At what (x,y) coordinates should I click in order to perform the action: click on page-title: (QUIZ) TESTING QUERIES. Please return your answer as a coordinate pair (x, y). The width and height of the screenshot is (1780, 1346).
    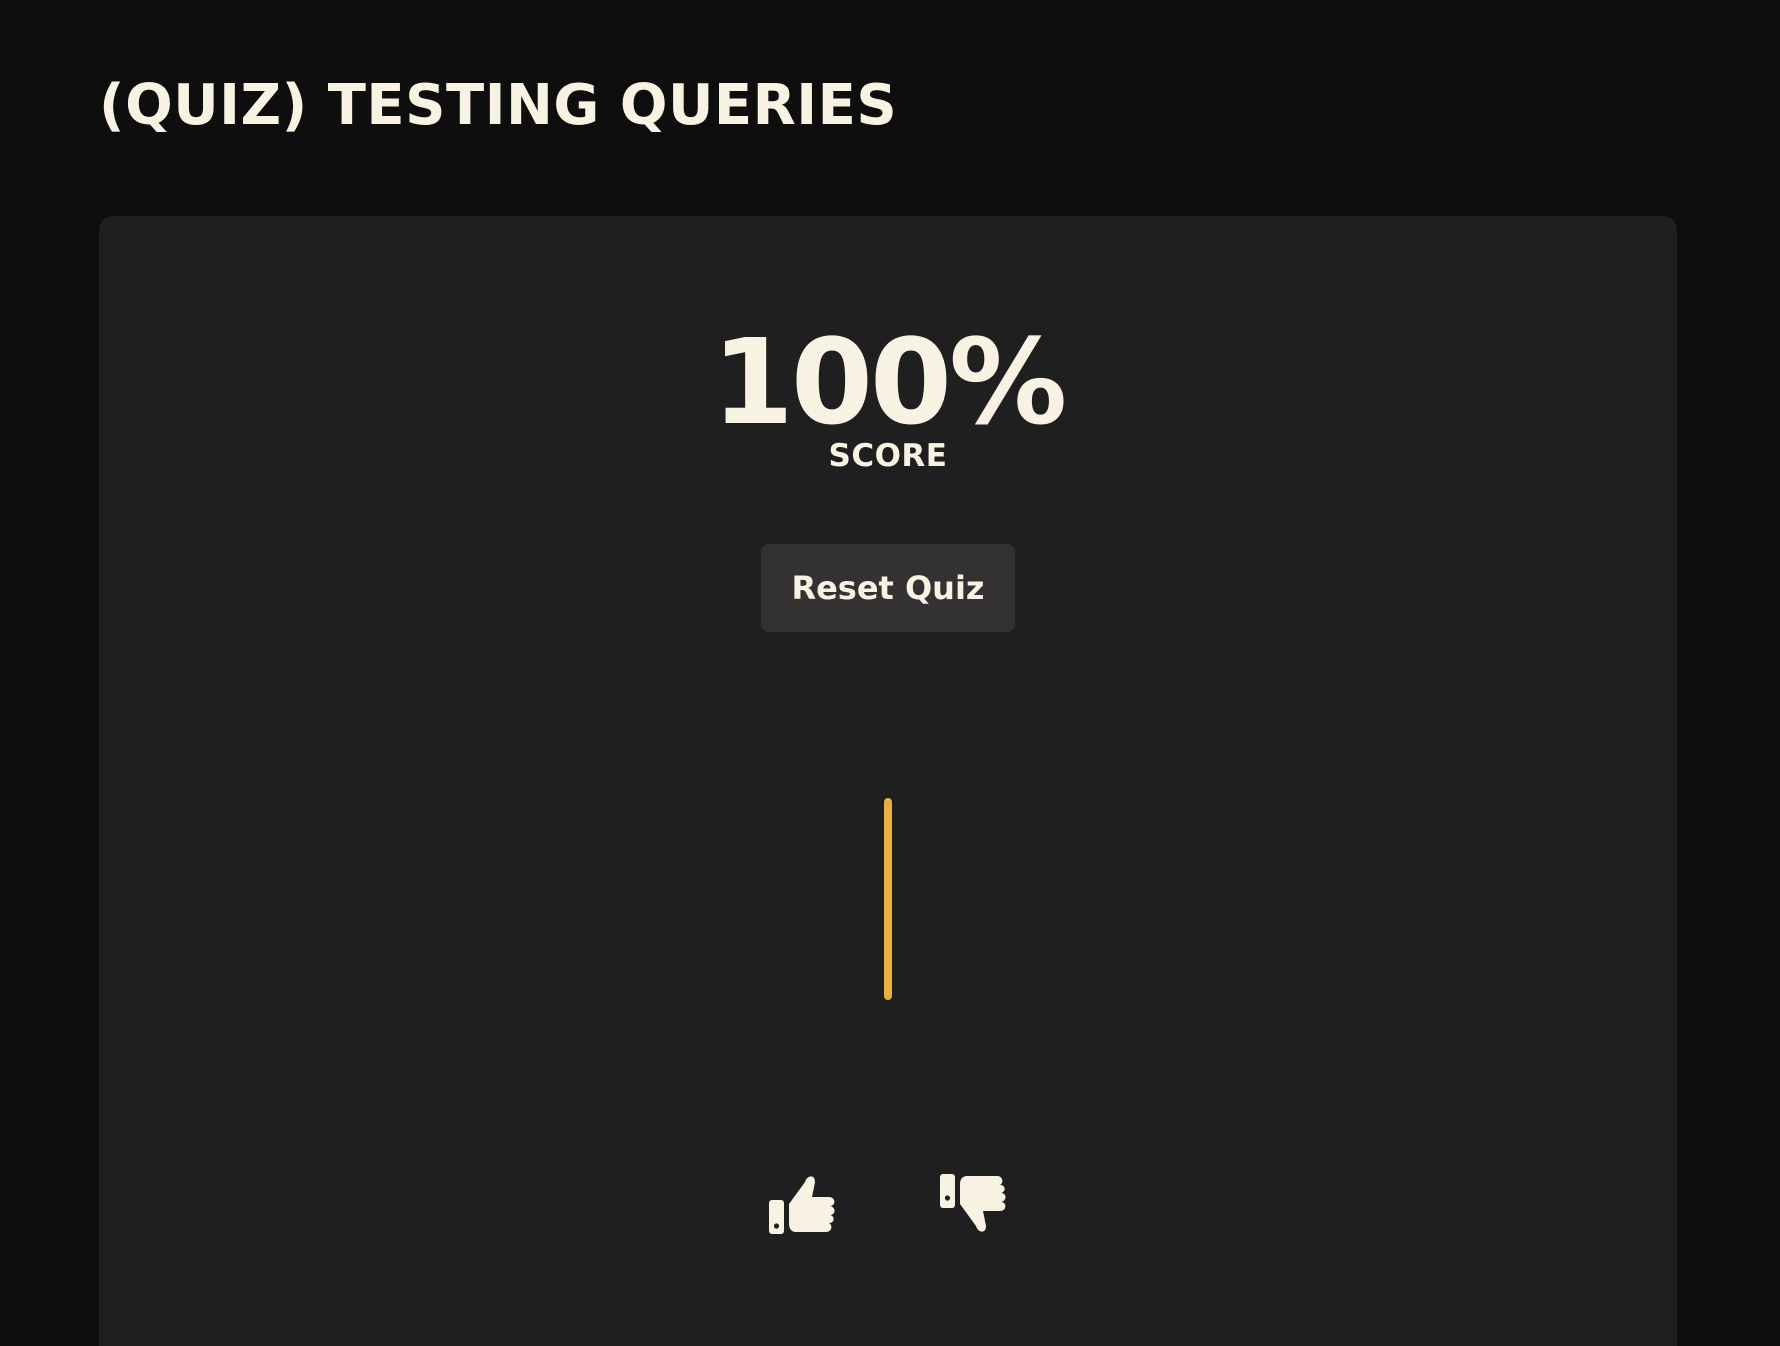
    Looking at the image, I should click on (498, 105).